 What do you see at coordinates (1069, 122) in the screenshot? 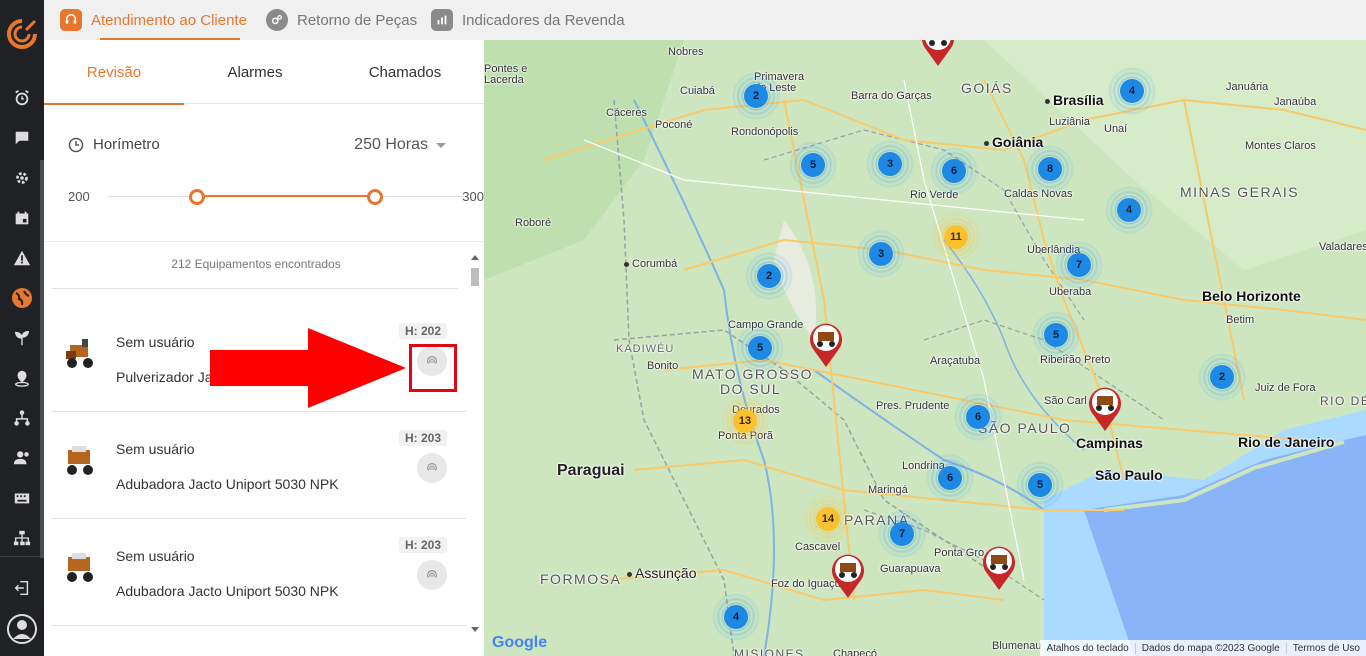
I see `map-label: Luziânia` at bounding box center [1069, 122].